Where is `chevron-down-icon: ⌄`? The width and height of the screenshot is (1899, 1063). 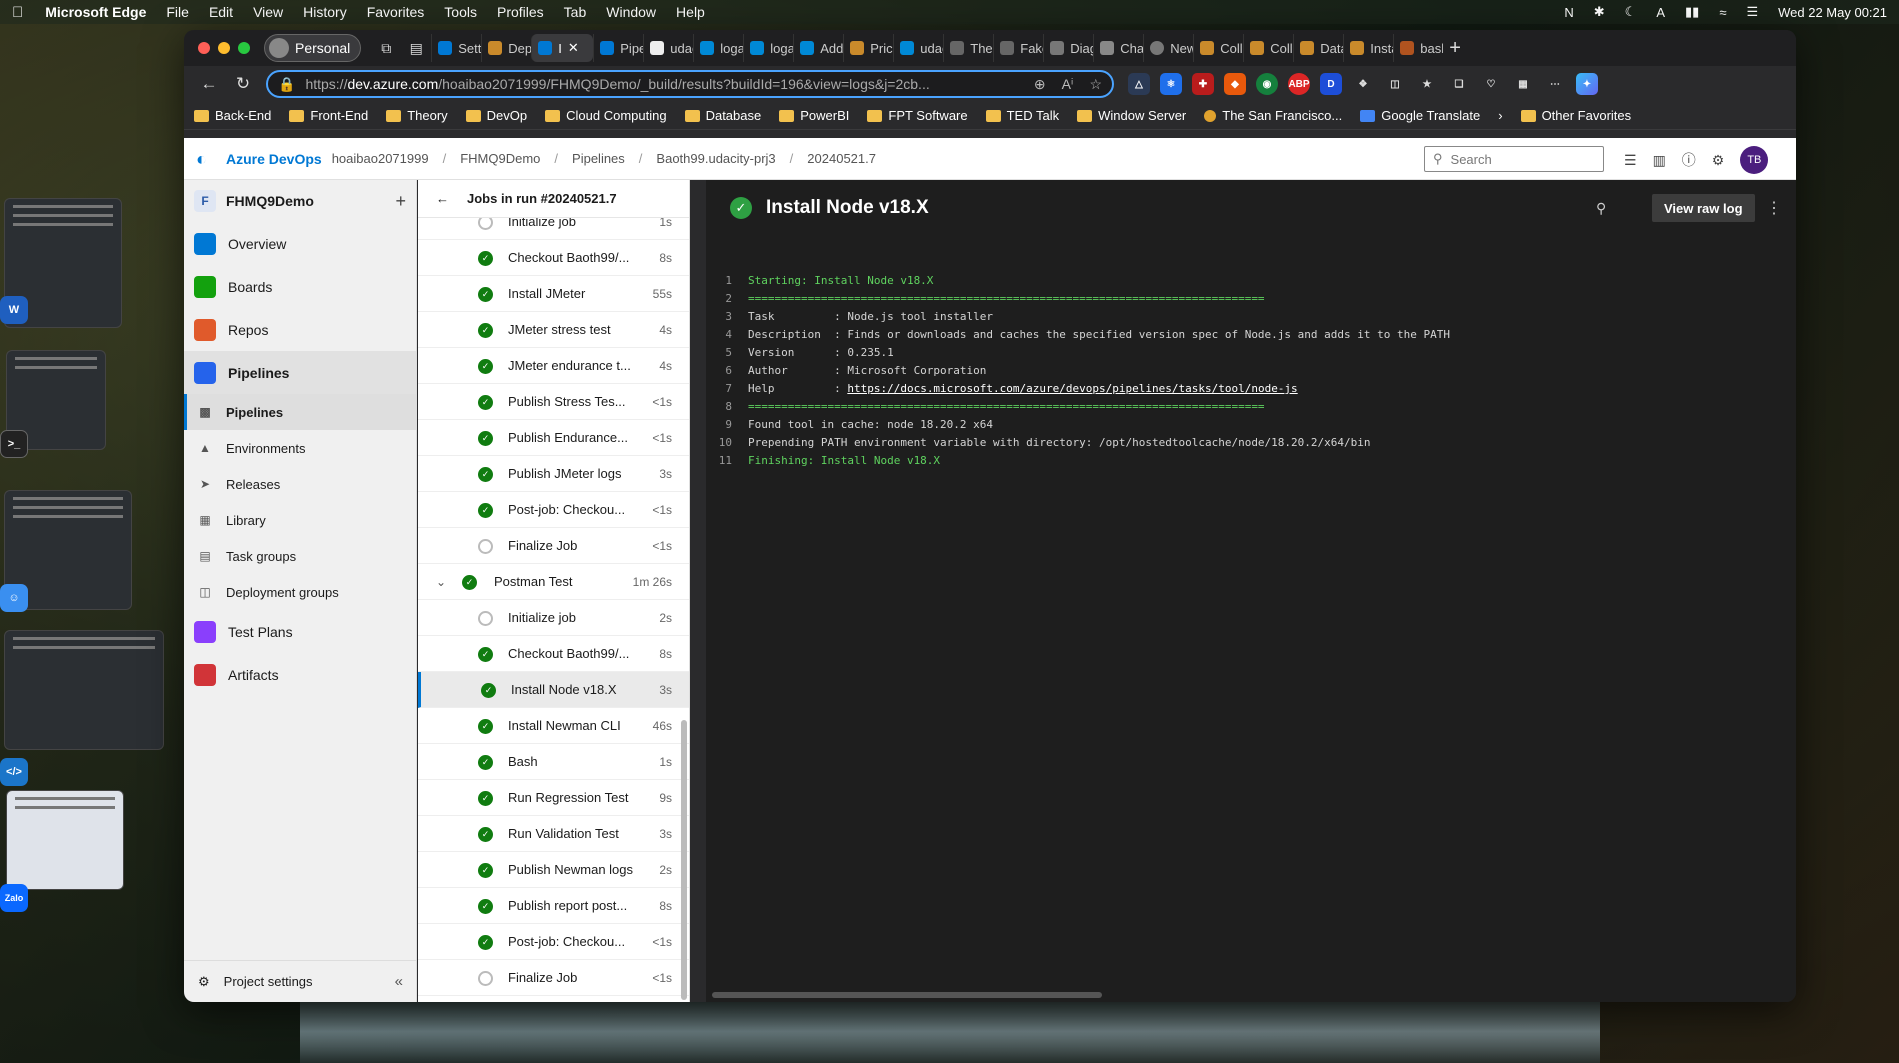
chevron-down-icon: ⌄ is located at coordinates (441, 582).